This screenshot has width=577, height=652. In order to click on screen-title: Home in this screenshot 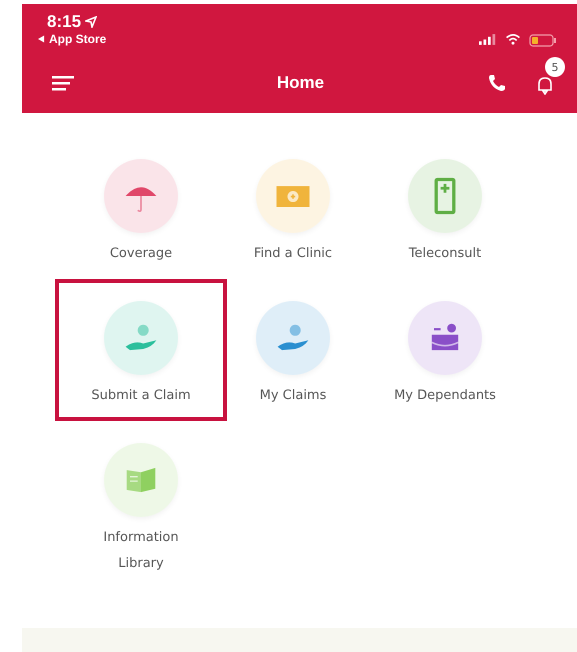, I will do `click(301, 83)`.